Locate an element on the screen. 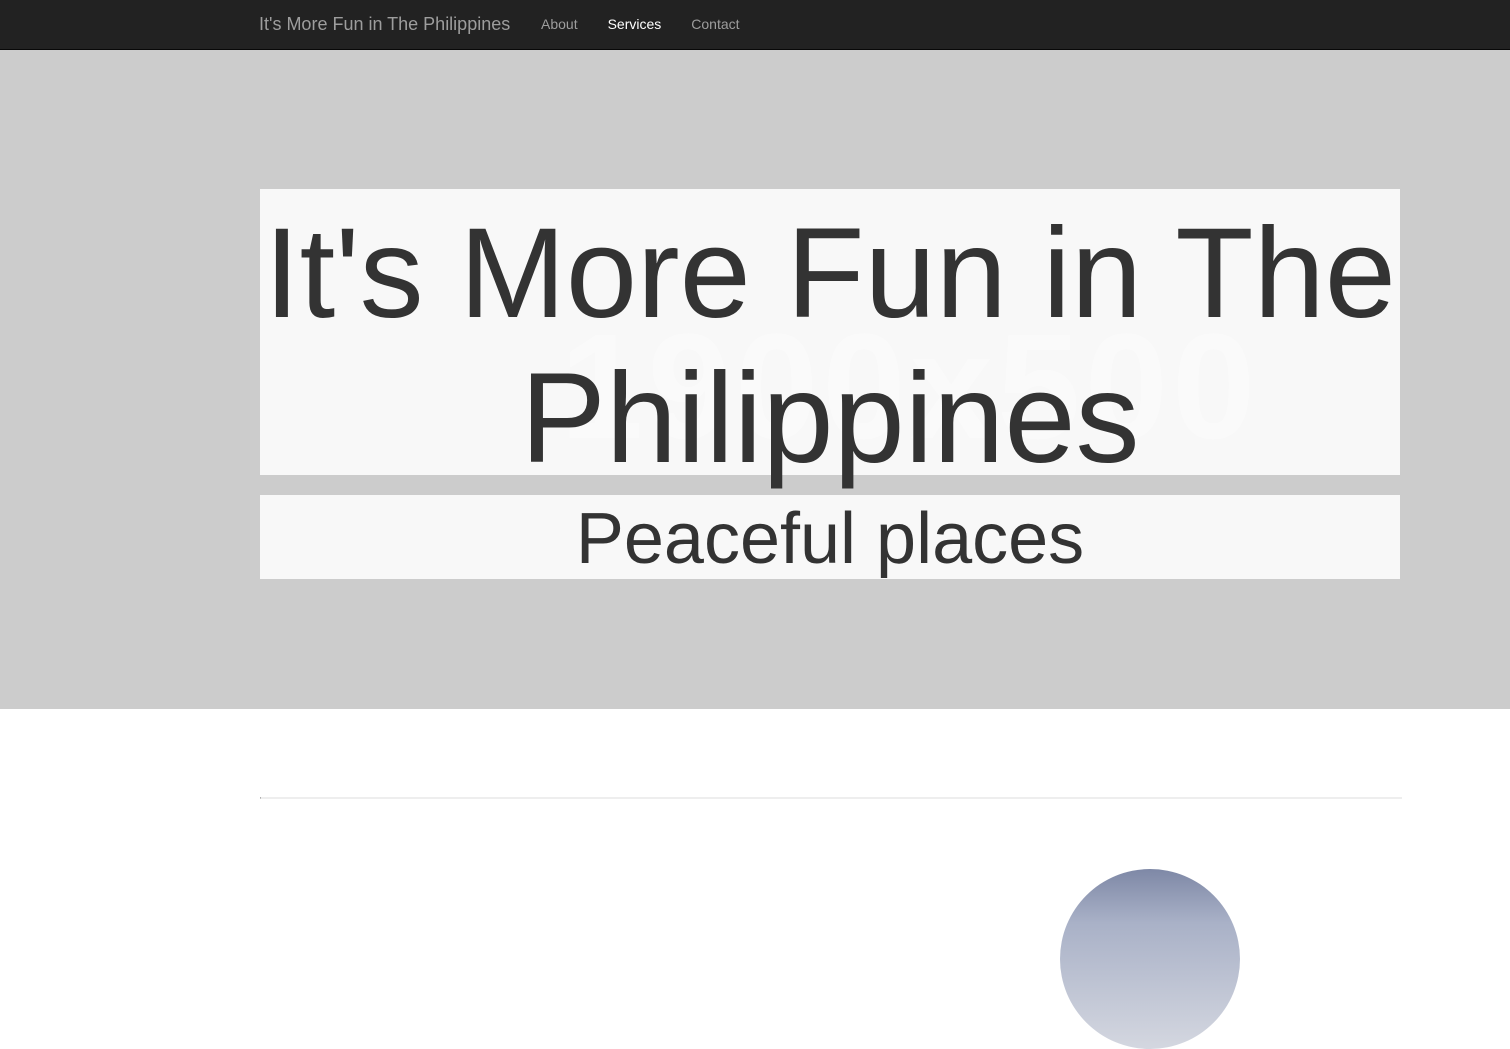 The width and height of the screenshot is (1510, 1049). hero-subtitle: Peaceful places is located at coordinates (830, 539).